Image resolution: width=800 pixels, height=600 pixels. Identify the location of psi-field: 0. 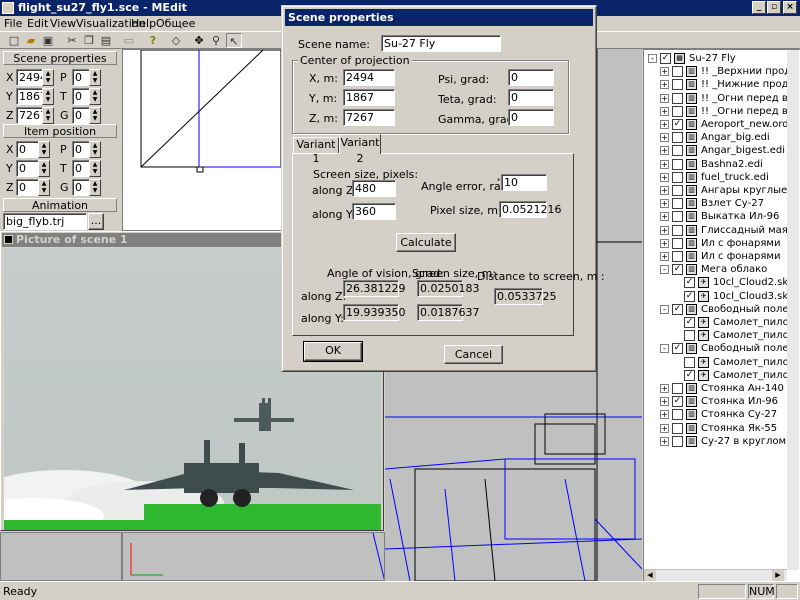
(531, 77).